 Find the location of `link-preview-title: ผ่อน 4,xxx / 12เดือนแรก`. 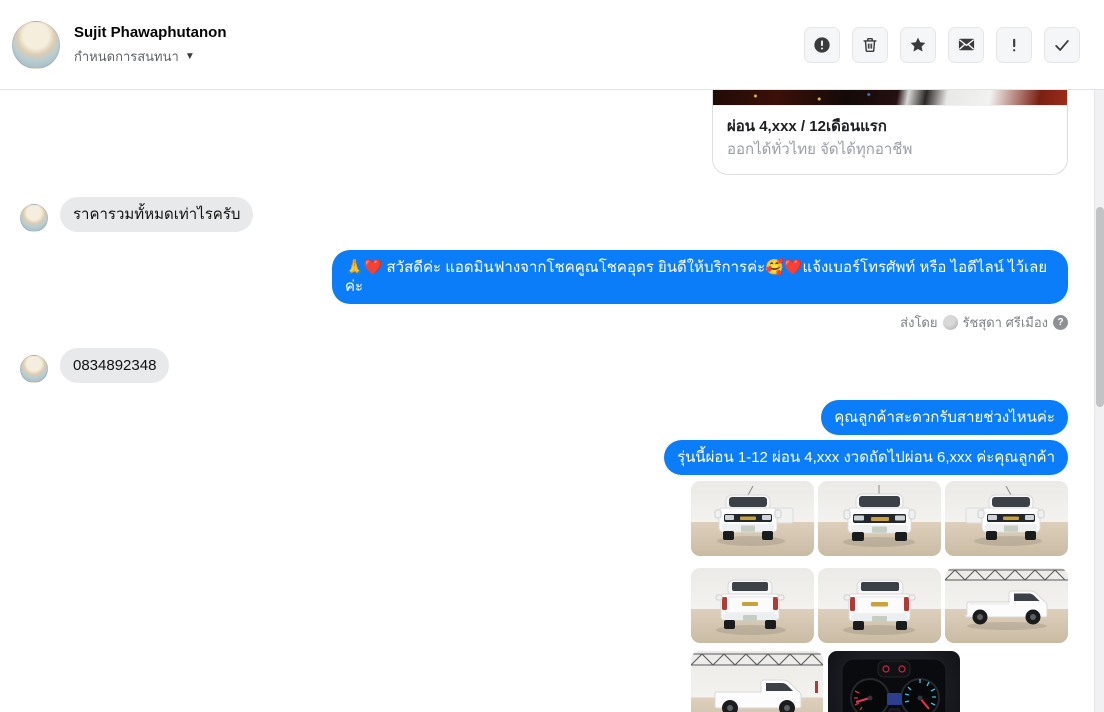

link-preview-title: ผ่อน 4,xxx / 12เดือนแรก is located at coordinates (807, 126).